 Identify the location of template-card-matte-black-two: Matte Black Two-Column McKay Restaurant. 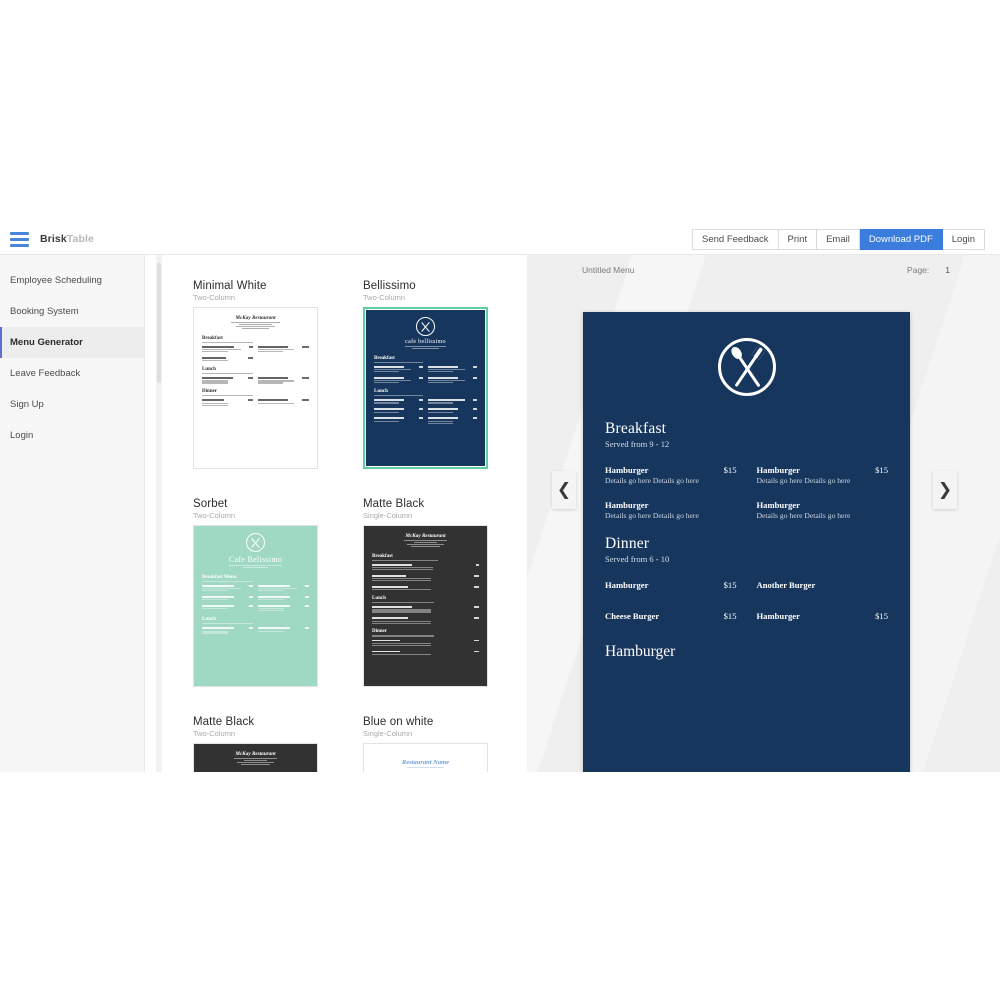
(256, 744).